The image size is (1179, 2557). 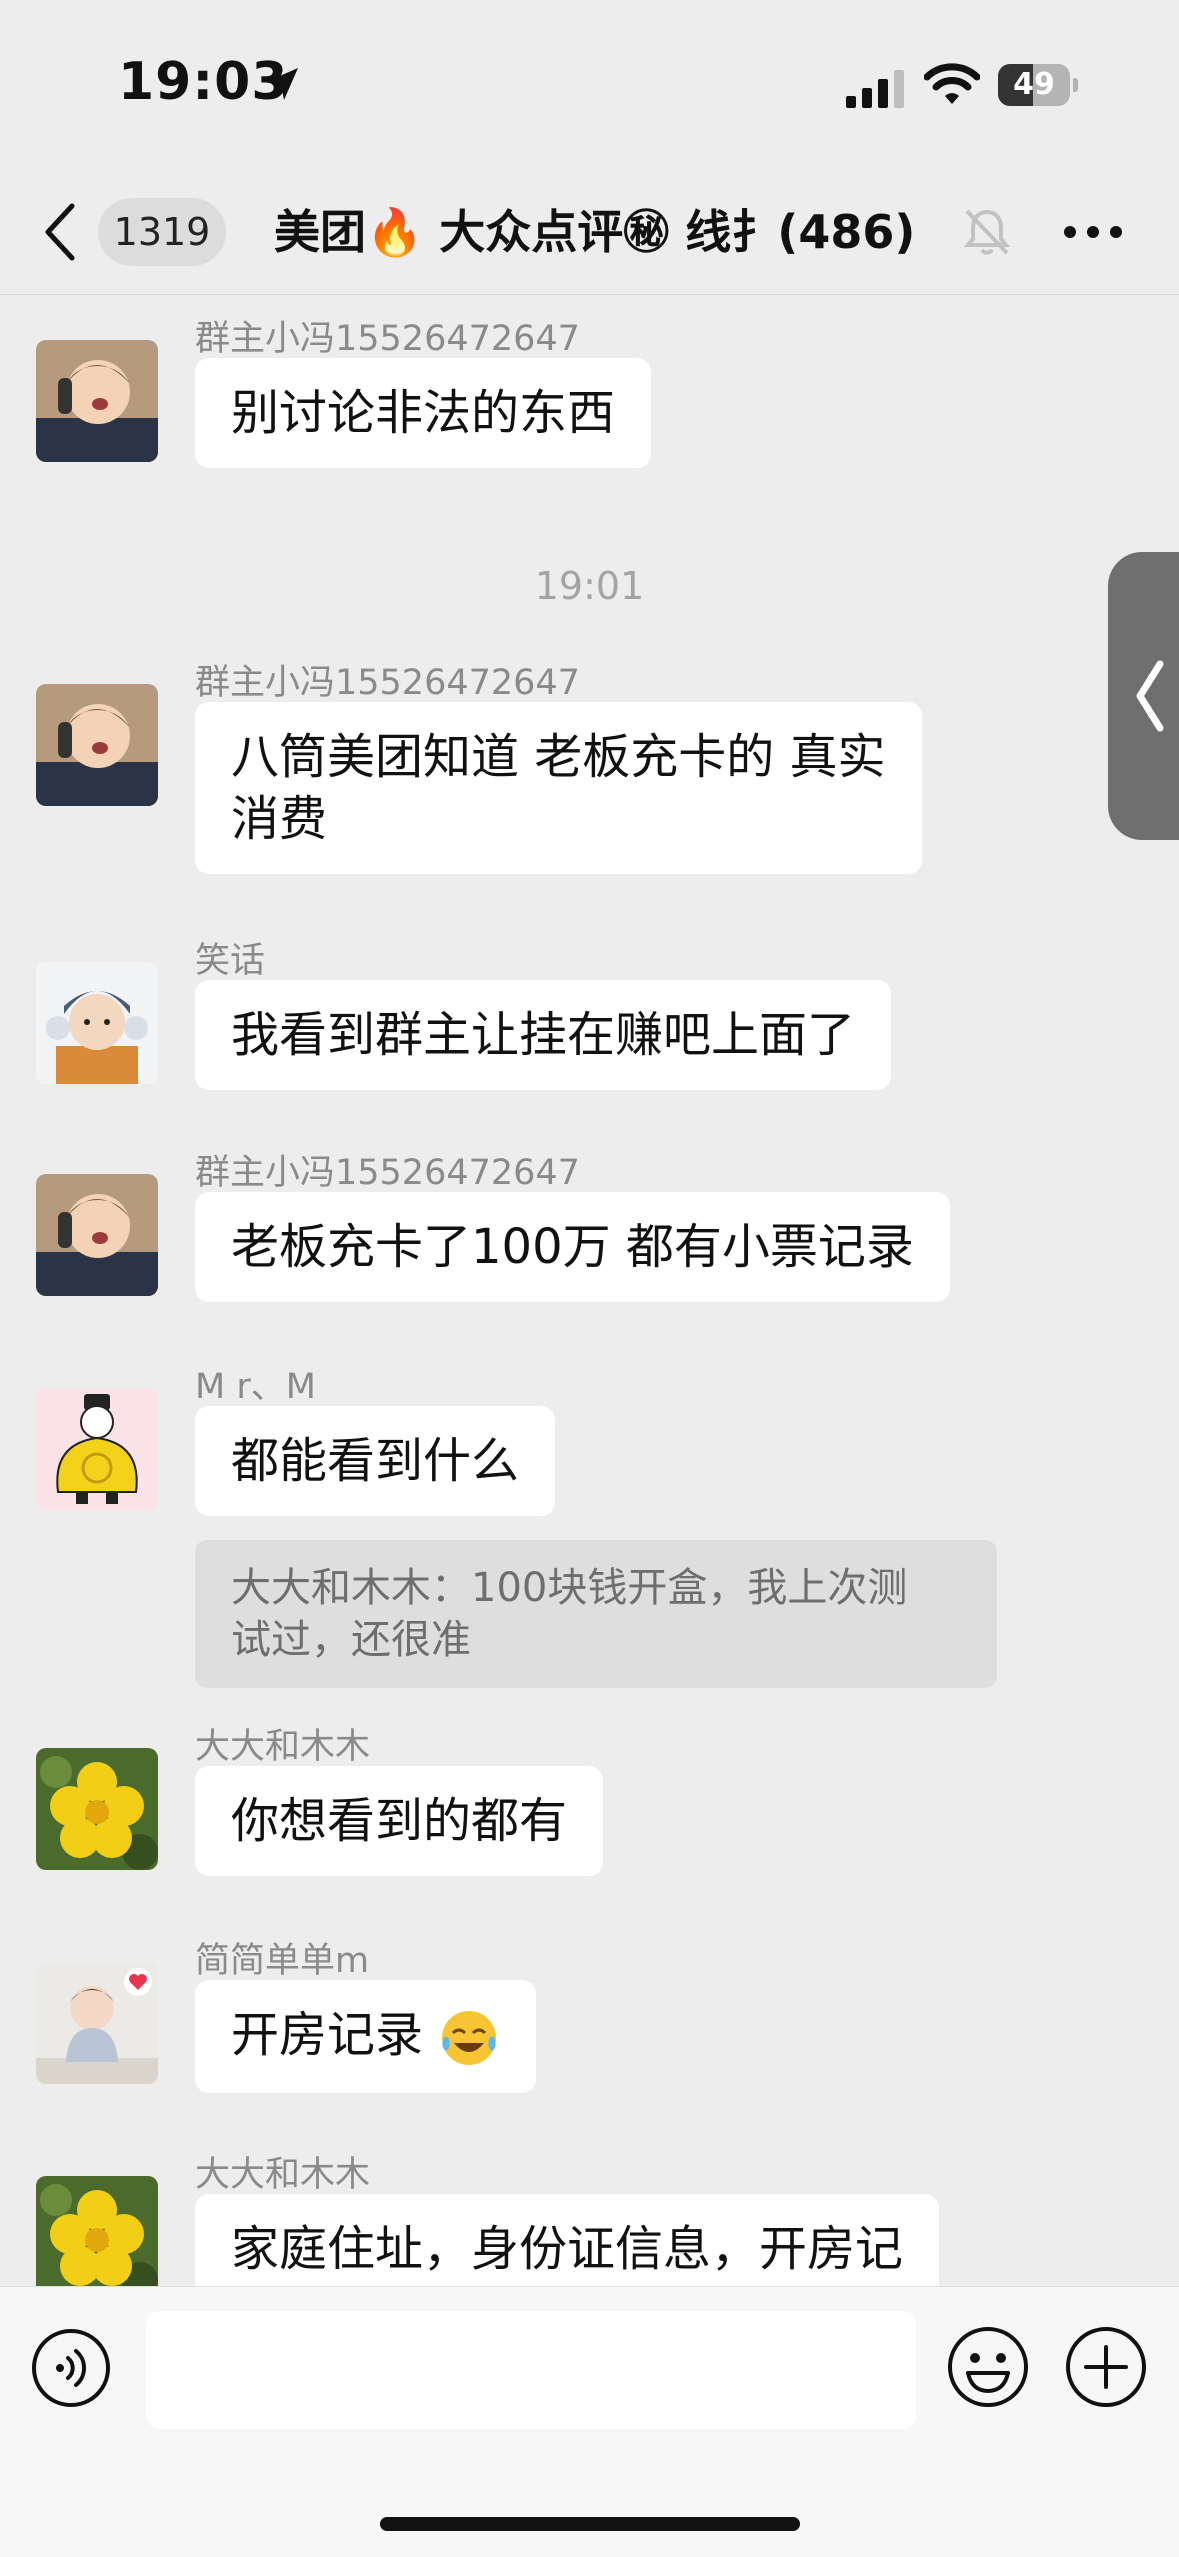 I want to click on chat-header: 1319 美团🔥 大众点评㊙ 线扌(486), so click(x=589, y=232).